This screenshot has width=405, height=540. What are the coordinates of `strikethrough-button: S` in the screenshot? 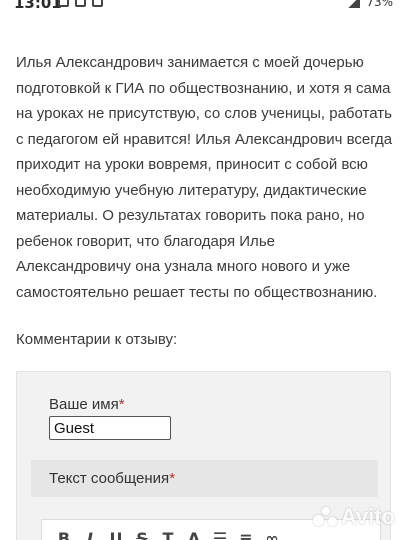 It's located at (142, 534).